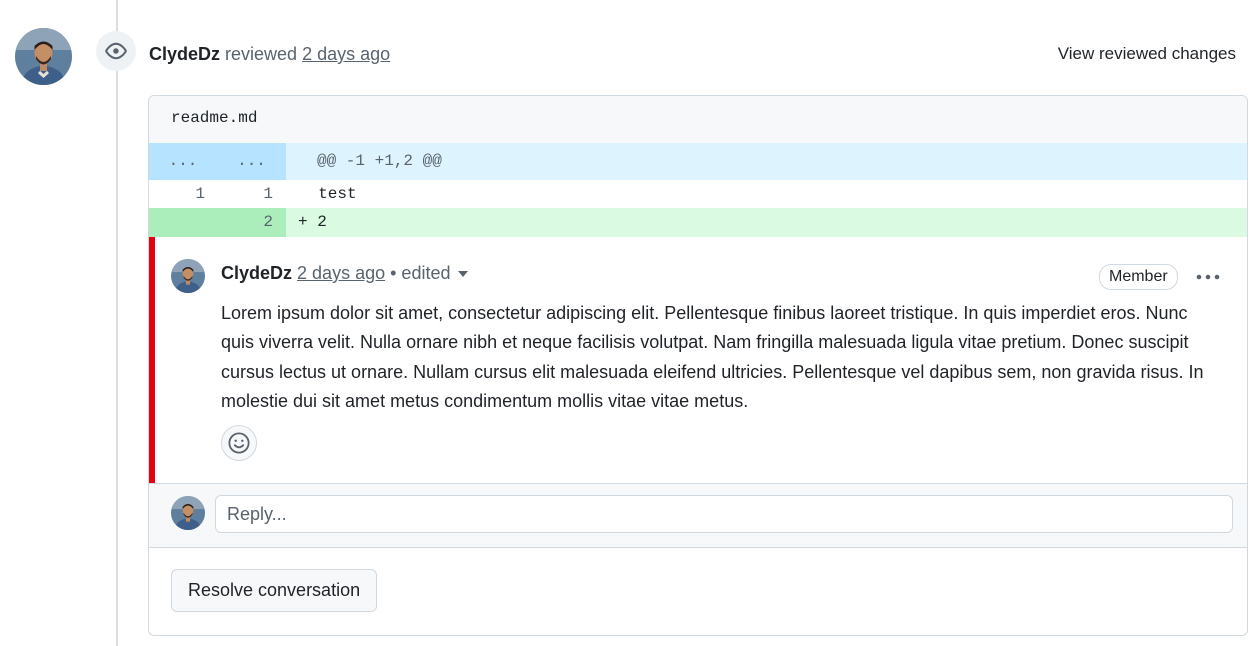 The height and width of the screenshot is (646, 1260). I want to click on member-badge: Member, so click(1138, 277).